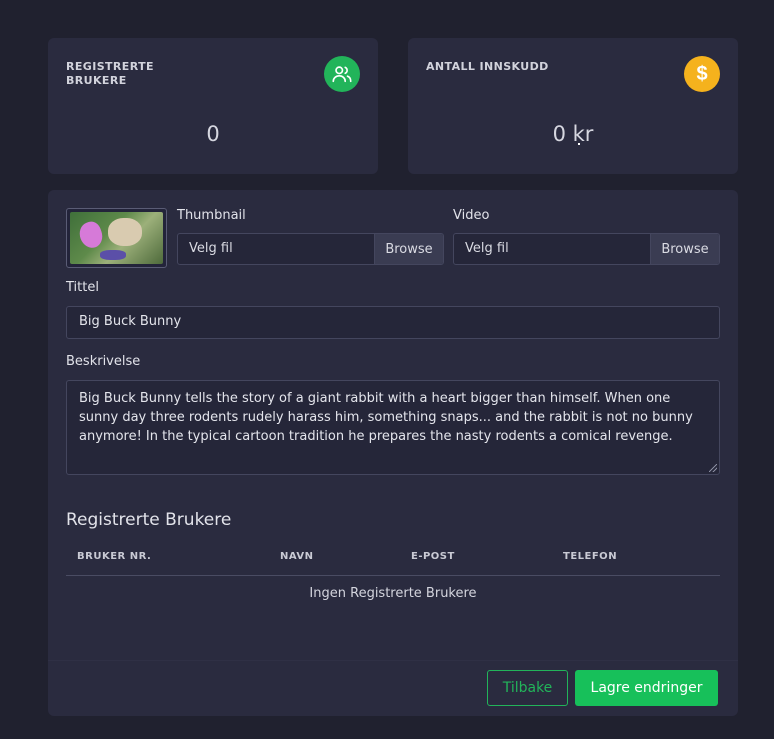 Image resolution: width=774 pixels, height=739 pixels. Describe the element at coordinates (393, 660) in the screenshot. I see `footer-divider` at that location.